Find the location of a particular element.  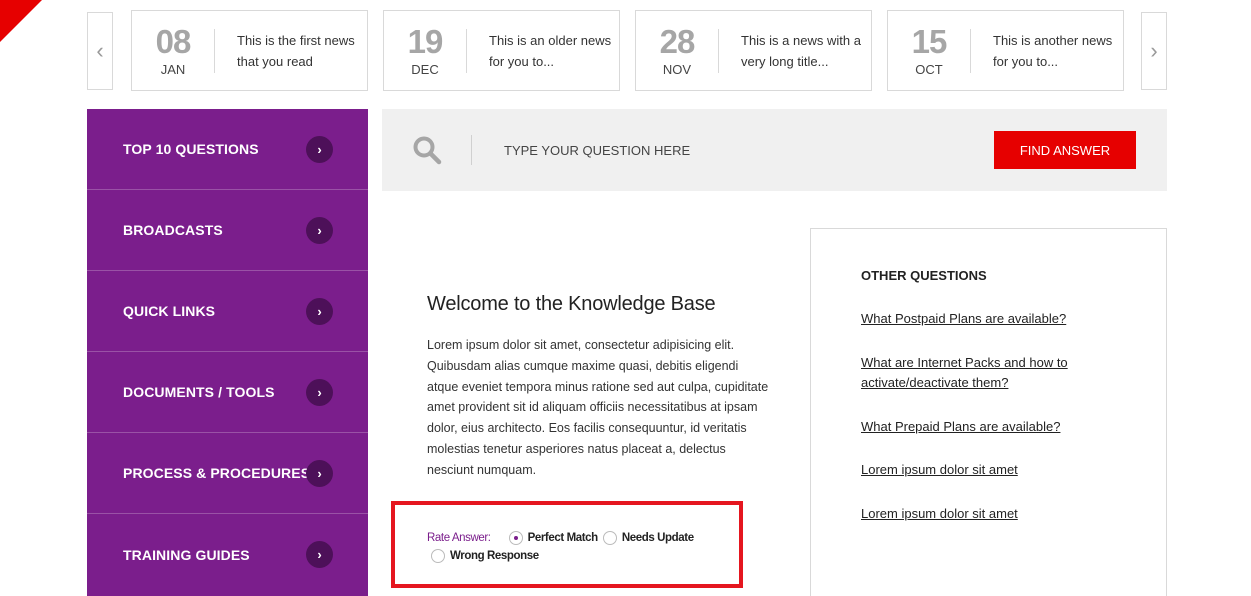

sidebar-item-broadcasts: BROADCASTS › is located at coordinates (227, 230).